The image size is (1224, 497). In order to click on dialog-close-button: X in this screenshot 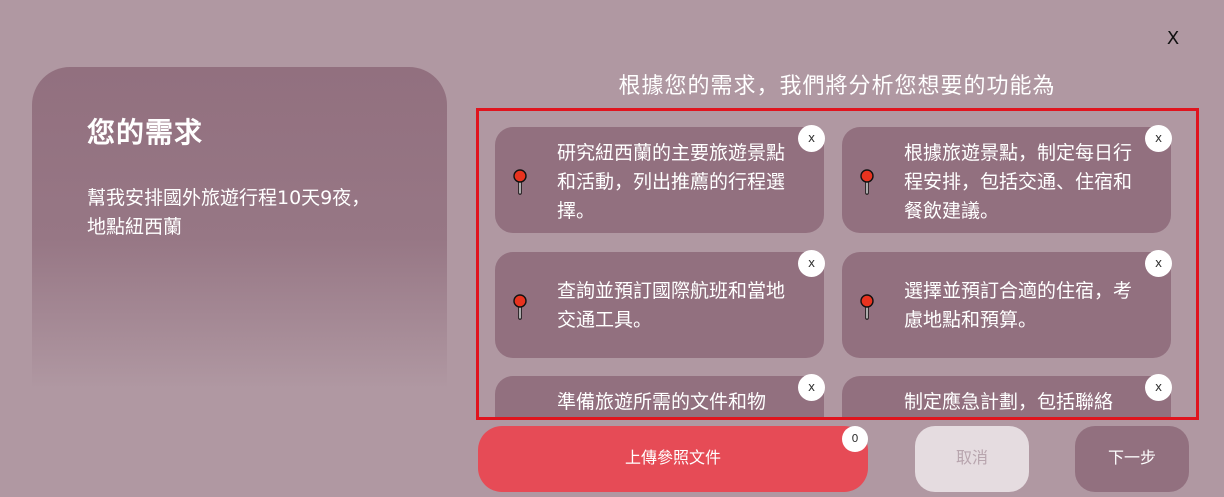, I will do `click(1173, 39)`.